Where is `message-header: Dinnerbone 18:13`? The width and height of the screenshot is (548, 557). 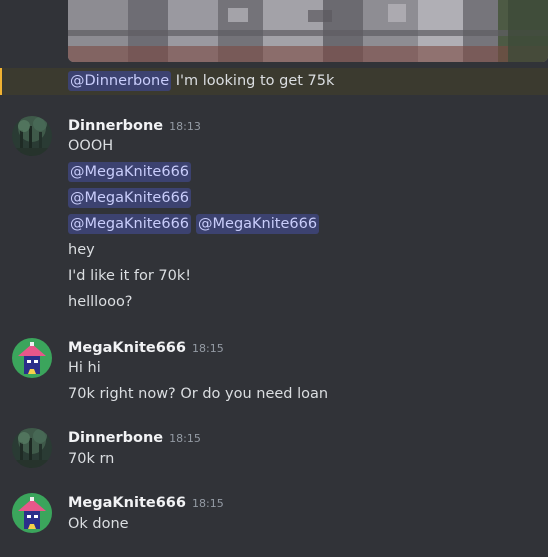
message-header: Dinnerbone 18:13 is located at coordinates (134, 126).